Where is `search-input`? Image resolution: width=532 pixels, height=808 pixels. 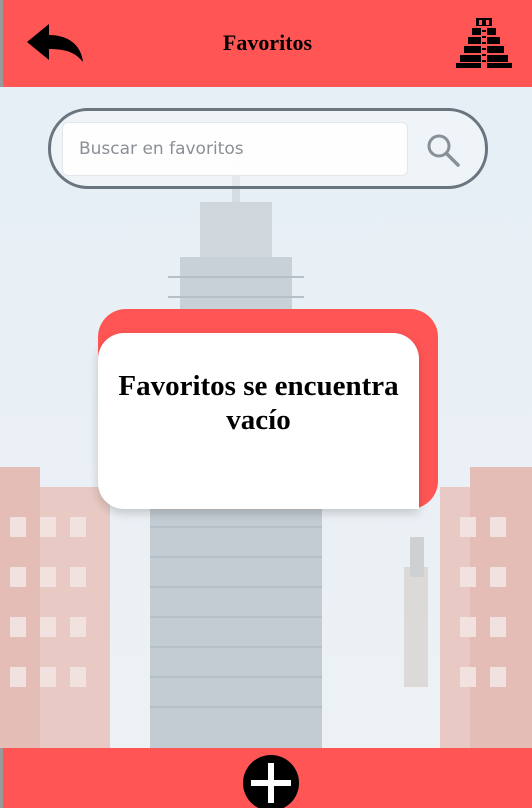 search-input is located at coordinates (235, 149).